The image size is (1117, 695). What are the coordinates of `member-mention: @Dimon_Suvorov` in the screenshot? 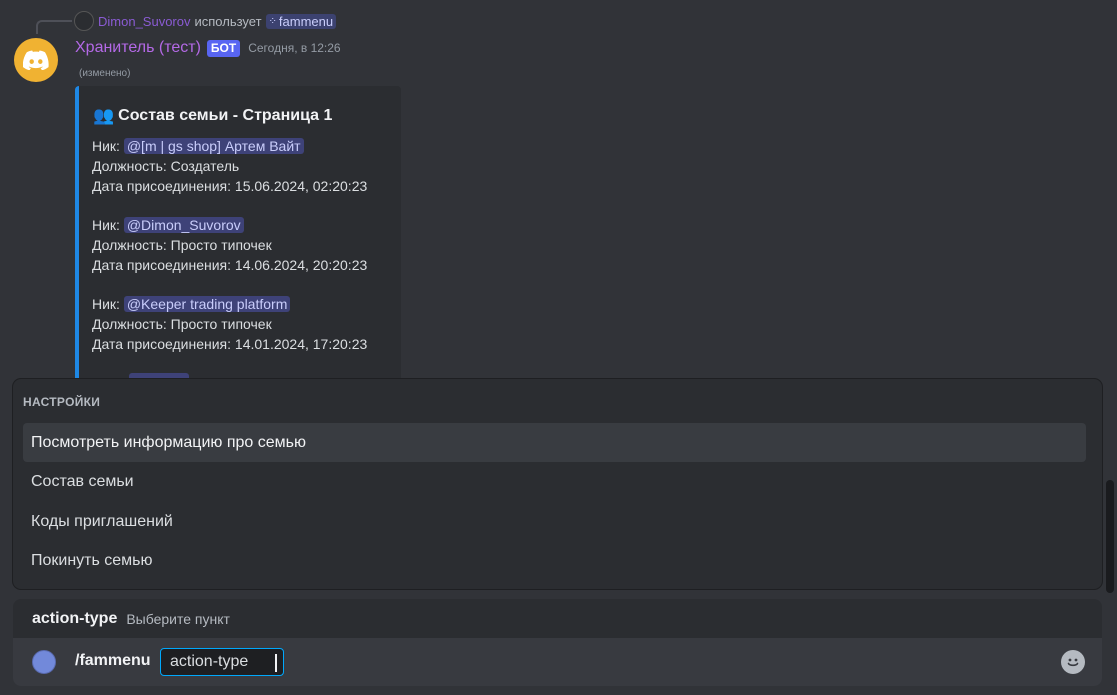 It's located at (183, 225).